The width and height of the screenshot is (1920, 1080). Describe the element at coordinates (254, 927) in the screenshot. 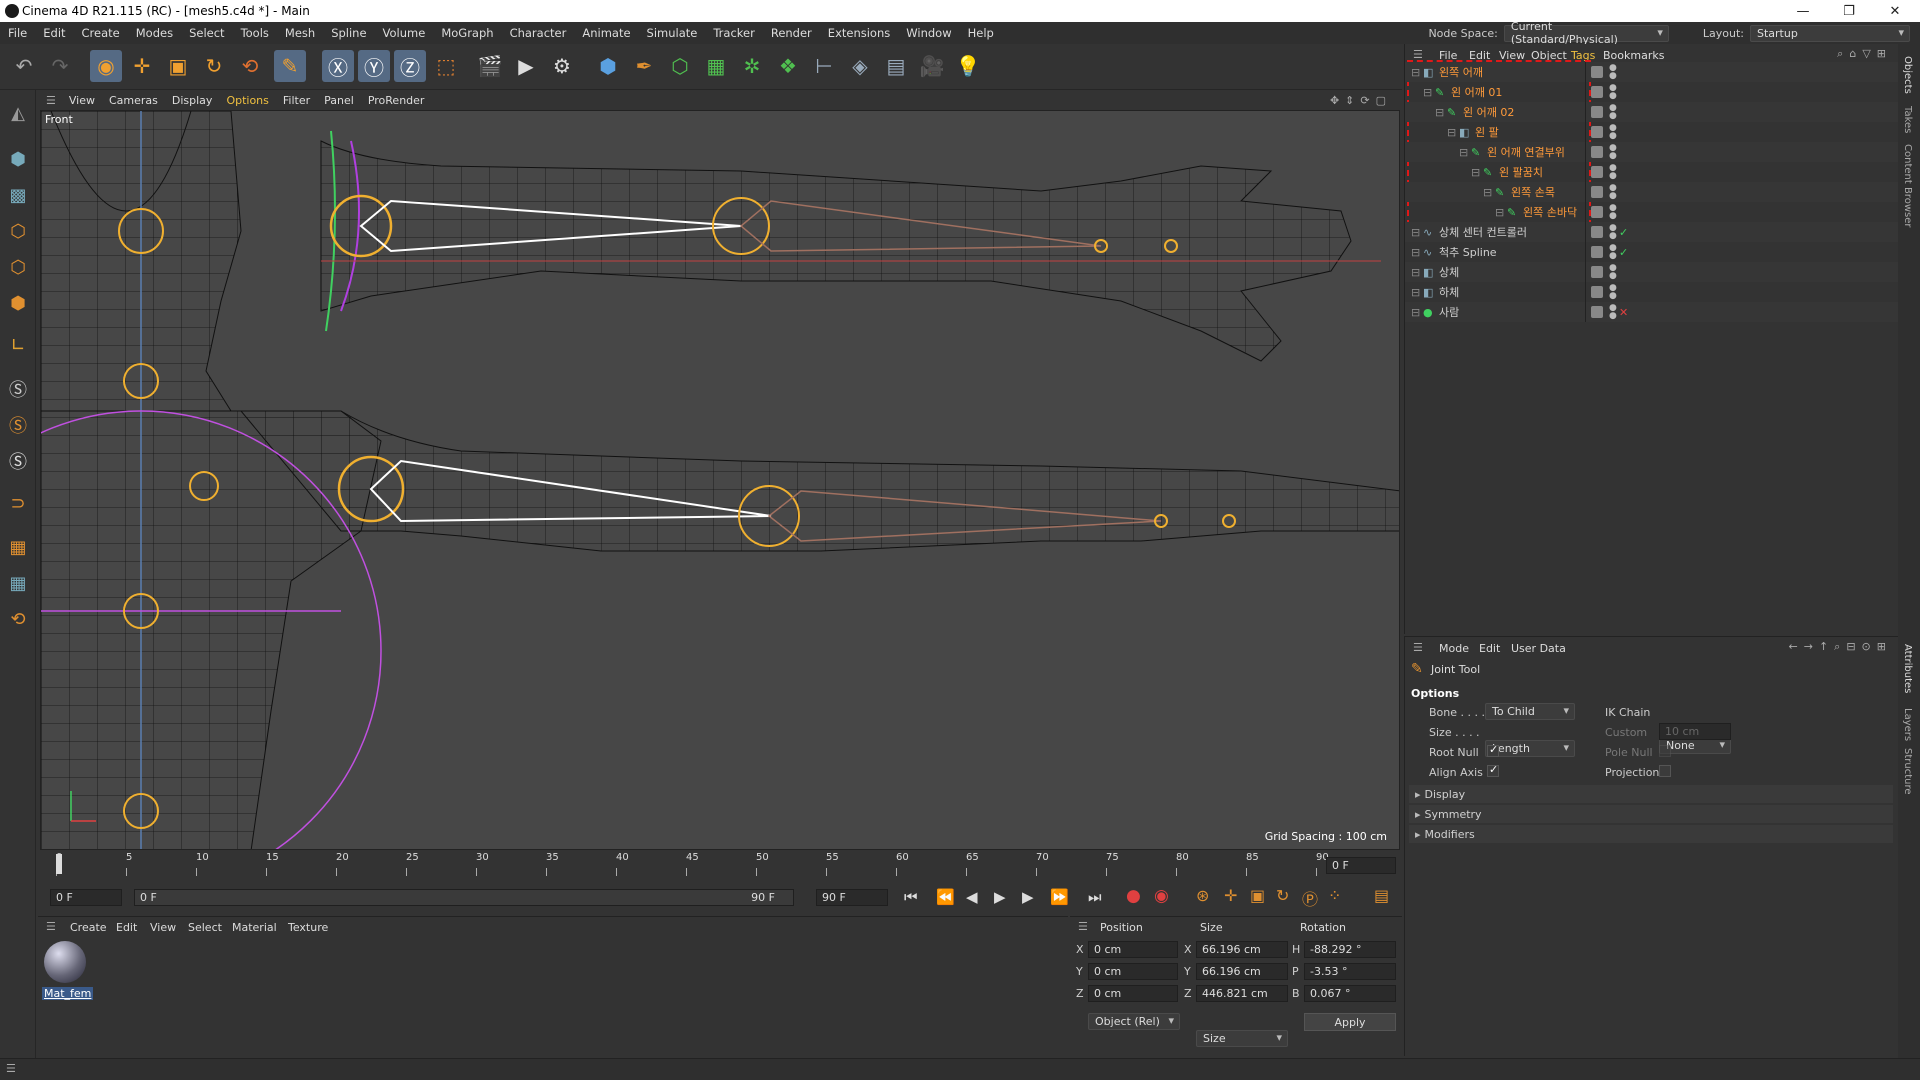

I see `material-menu-material: Material` at that location.